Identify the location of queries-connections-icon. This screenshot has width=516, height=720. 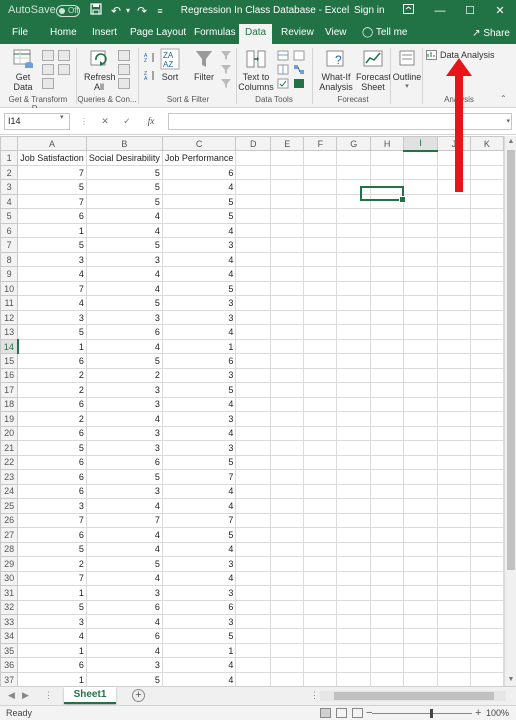
(124, 55).